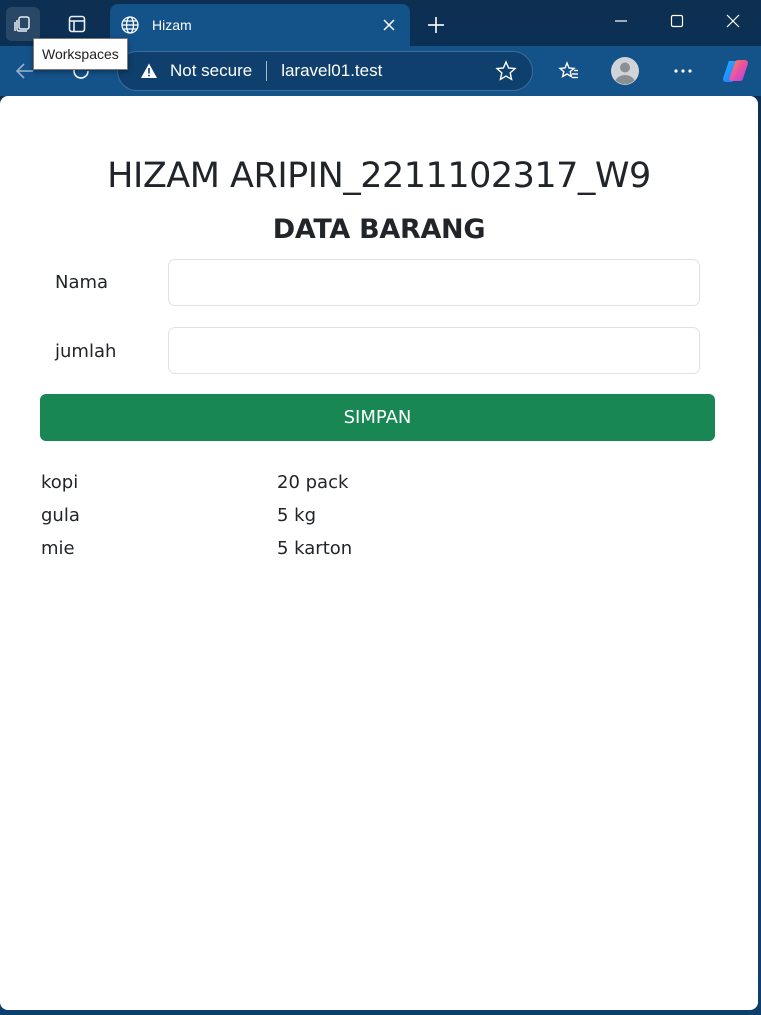 The height and width of the screenshot is (1015, 761). I want to click on item-qty: 5 kg, so click(297, 515).